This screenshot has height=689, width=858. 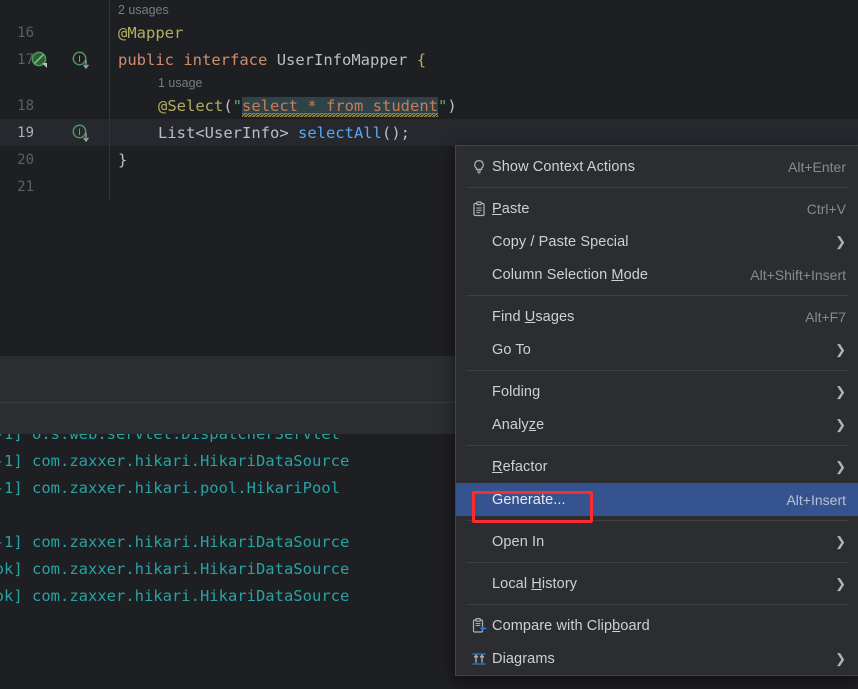 What do you see at coordinates (523, 658) in the screenshot?
I see `menu-item-label: Diagrams` at bounding box center [523, 658].